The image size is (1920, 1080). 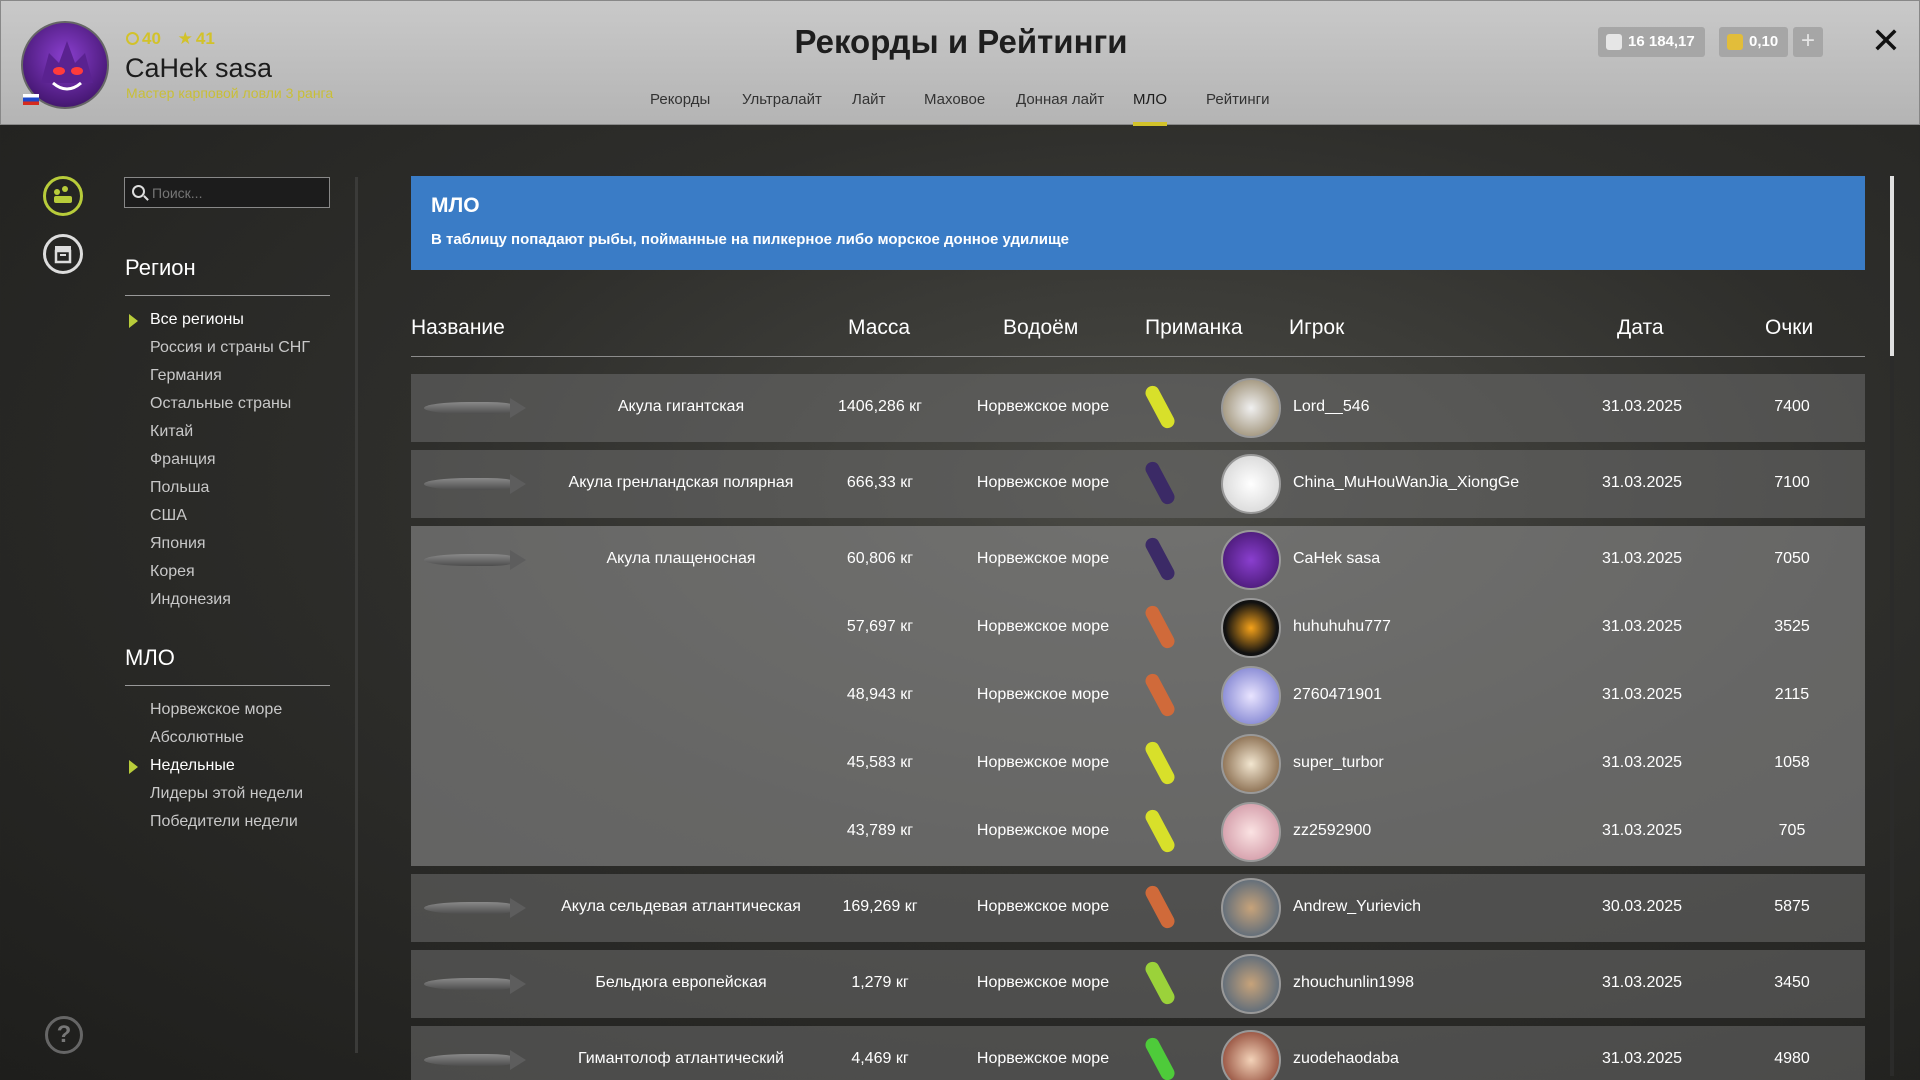 What do you see at coordinates (63, 196) in the screenshot?
I see `community-icon` at bounding box center [63, 196].